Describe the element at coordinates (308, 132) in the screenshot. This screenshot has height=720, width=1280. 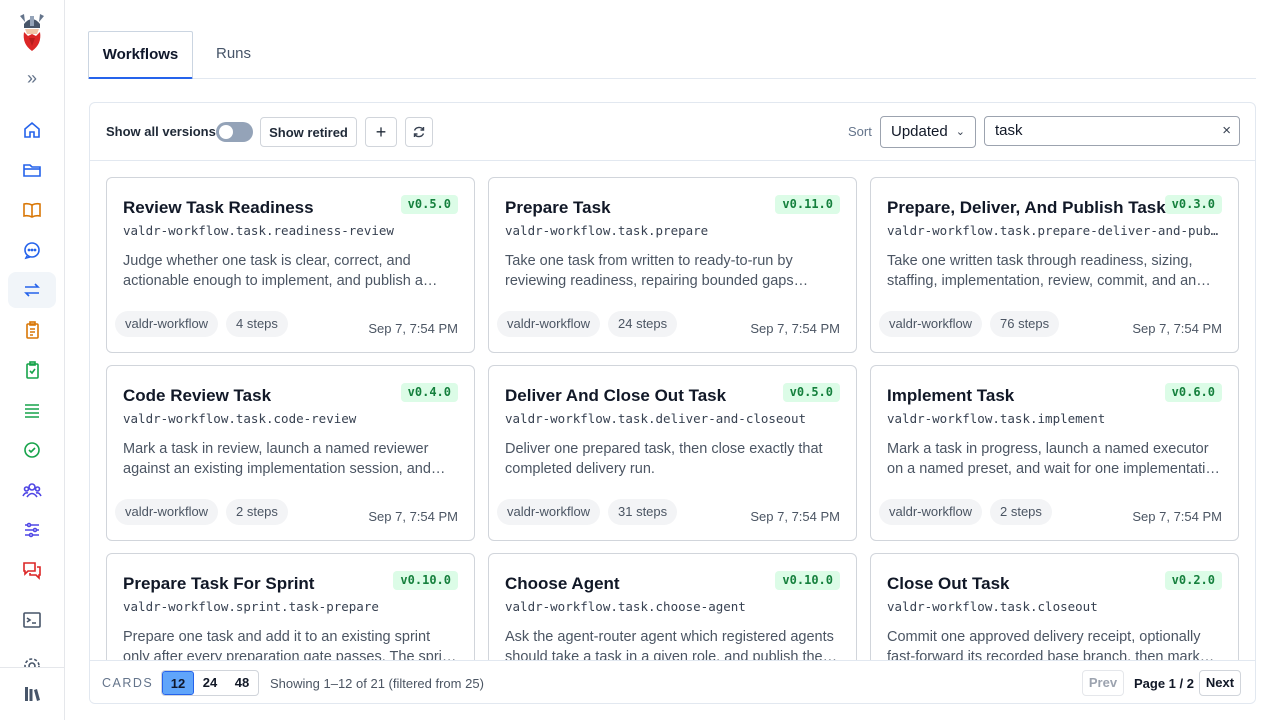
I see `show-retired-button: Show retired` at that location.